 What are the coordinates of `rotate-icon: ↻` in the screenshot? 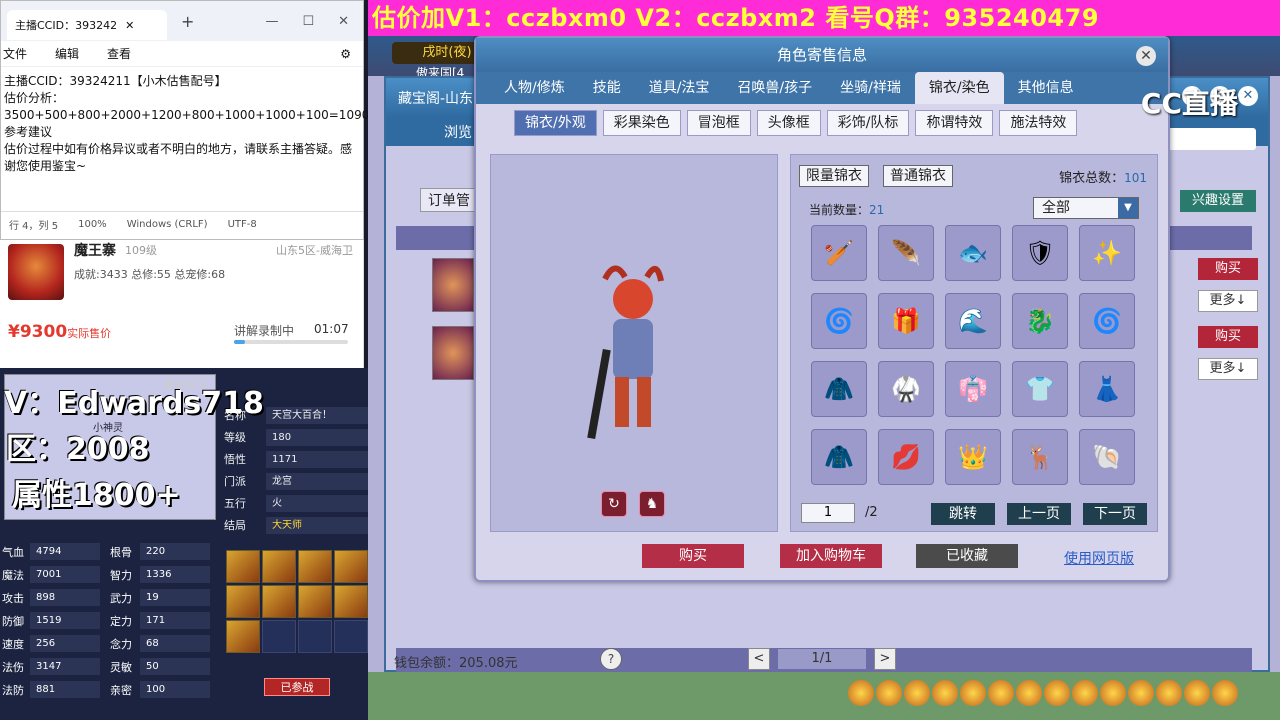 It's located at (614, 504).